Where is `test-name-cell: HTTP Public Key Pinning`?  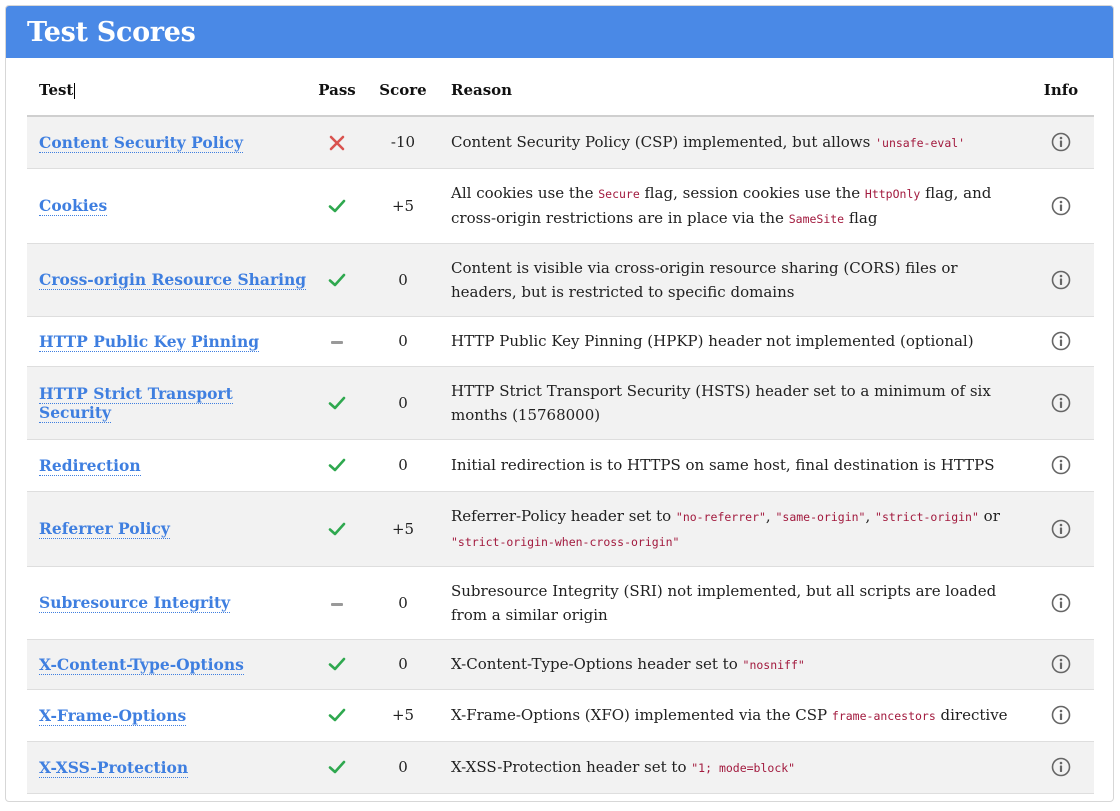 test-name-cell: HTTP Public Key Pinning is located at coordinates (167, 341).